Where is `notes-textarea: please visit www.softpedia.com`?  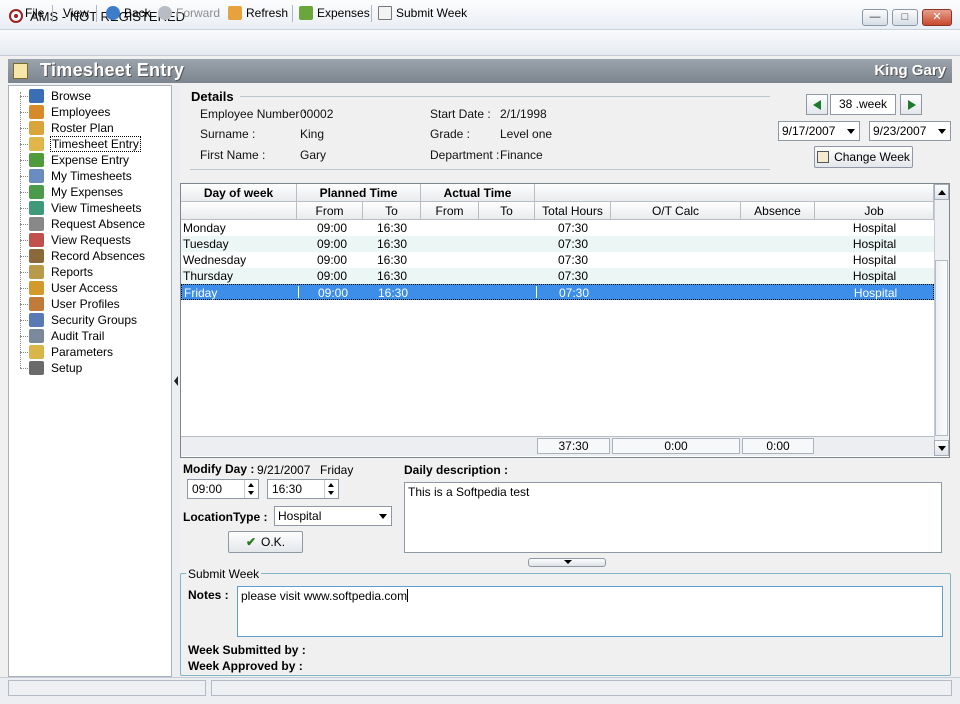
notes-textarea: please visit www.softpedia.com is located at coordinates (590, 611).